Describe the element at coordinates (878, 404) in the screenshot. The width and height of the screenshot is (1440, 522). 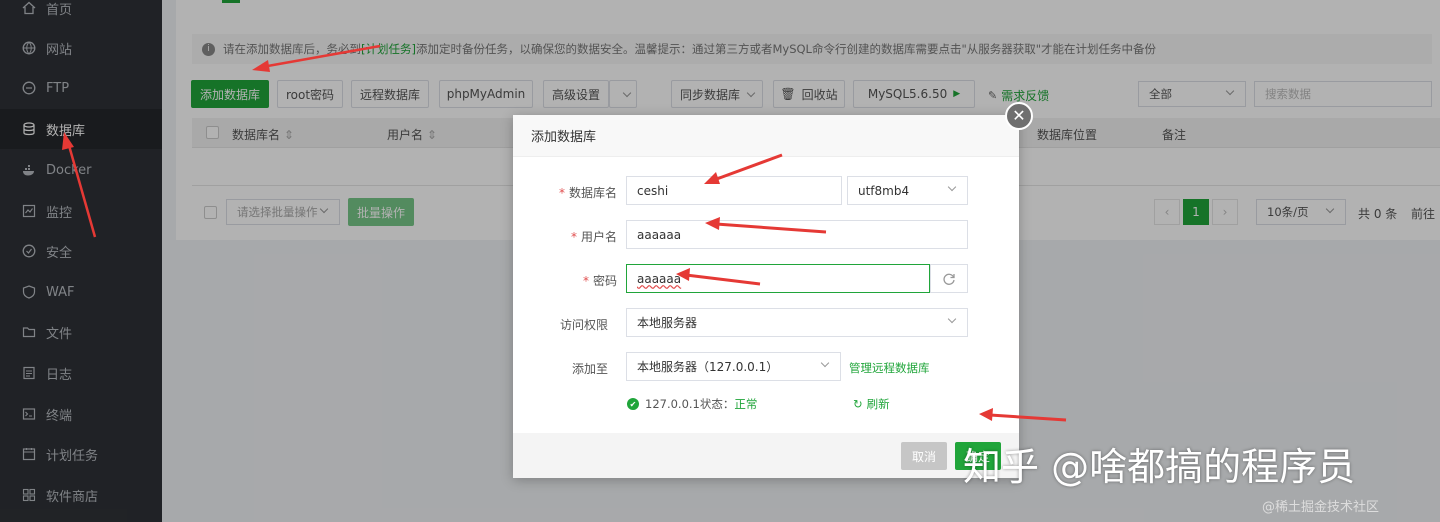
I see `refresh-label: 刷新` at that location.